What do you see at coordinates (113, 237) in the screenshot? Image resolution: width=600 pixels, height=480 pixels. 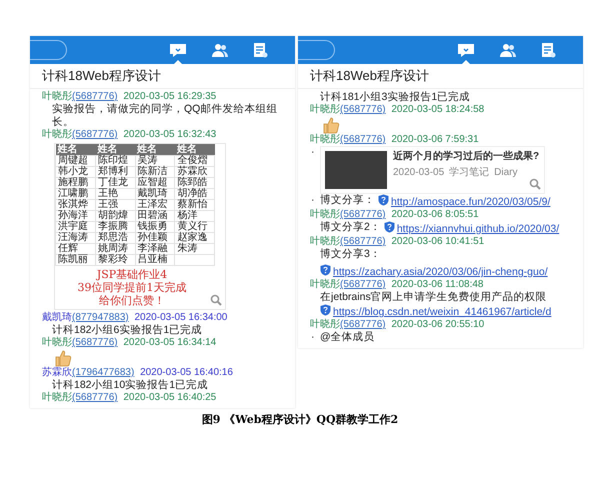 I see `table-cell: 郑思浩` at bounding box center [113, 237].